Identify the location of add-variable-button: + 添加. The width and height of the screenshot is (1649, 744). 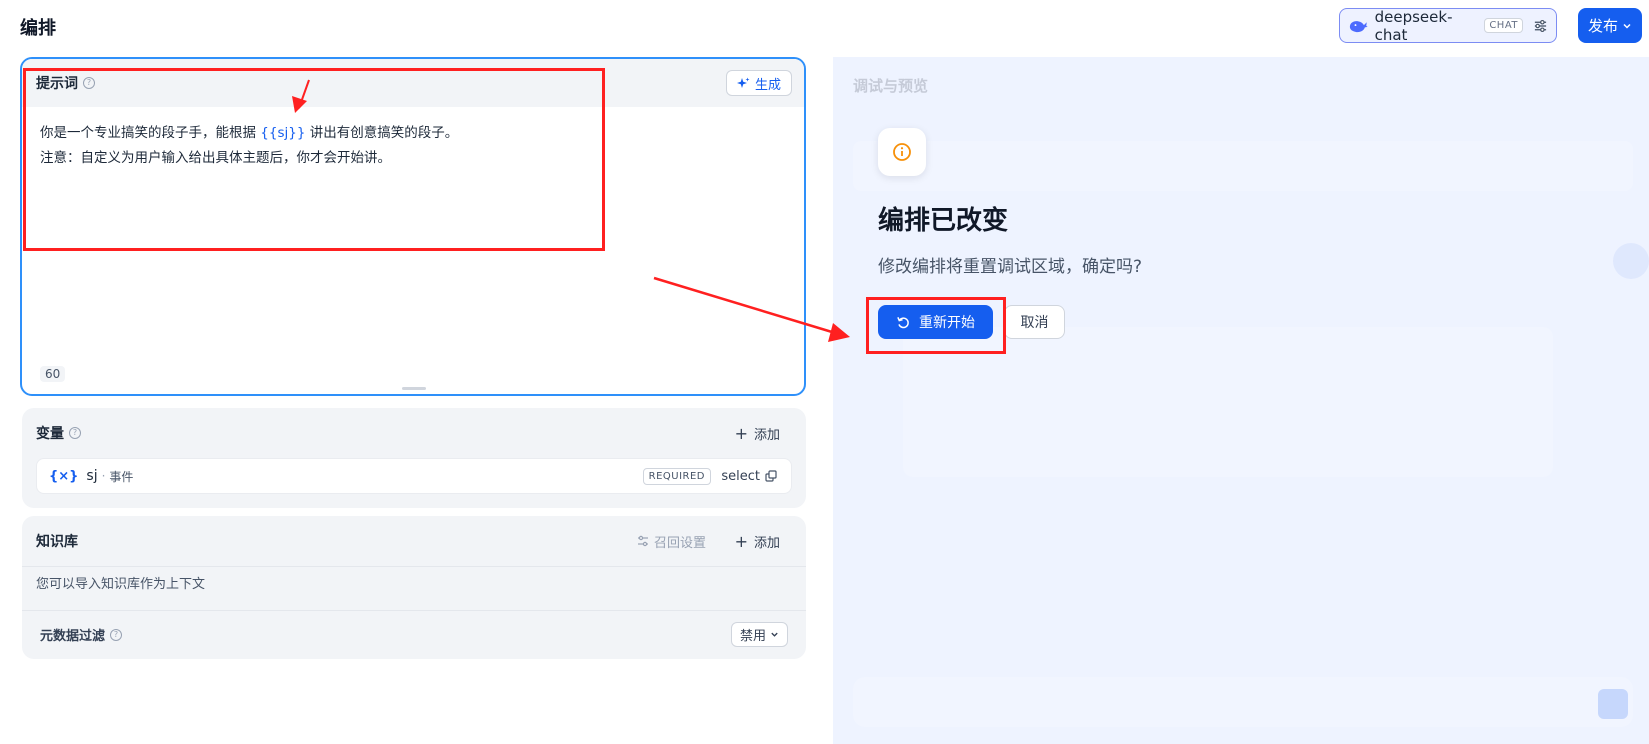
(757, 433).